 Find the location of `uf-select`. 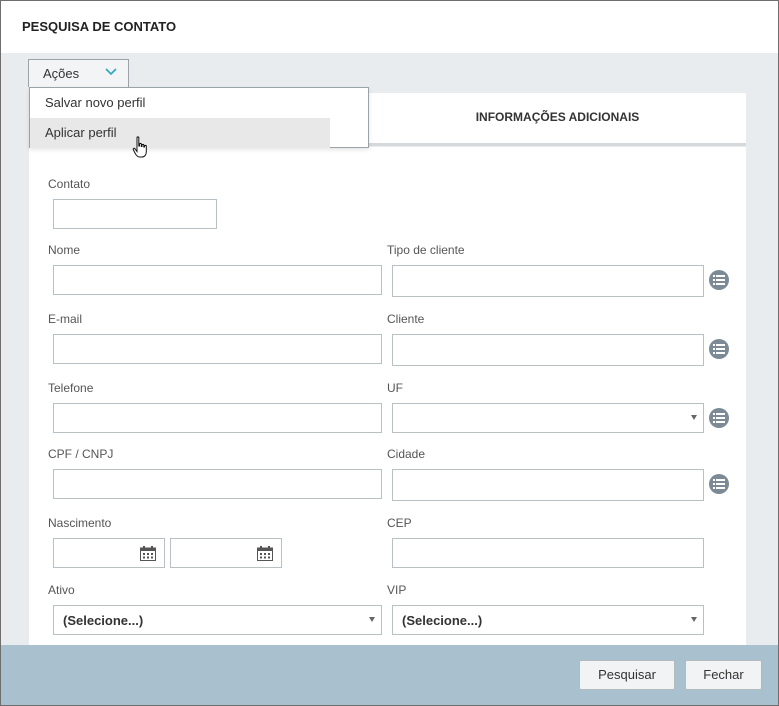

uf-select is located at coordinates (548, 418).